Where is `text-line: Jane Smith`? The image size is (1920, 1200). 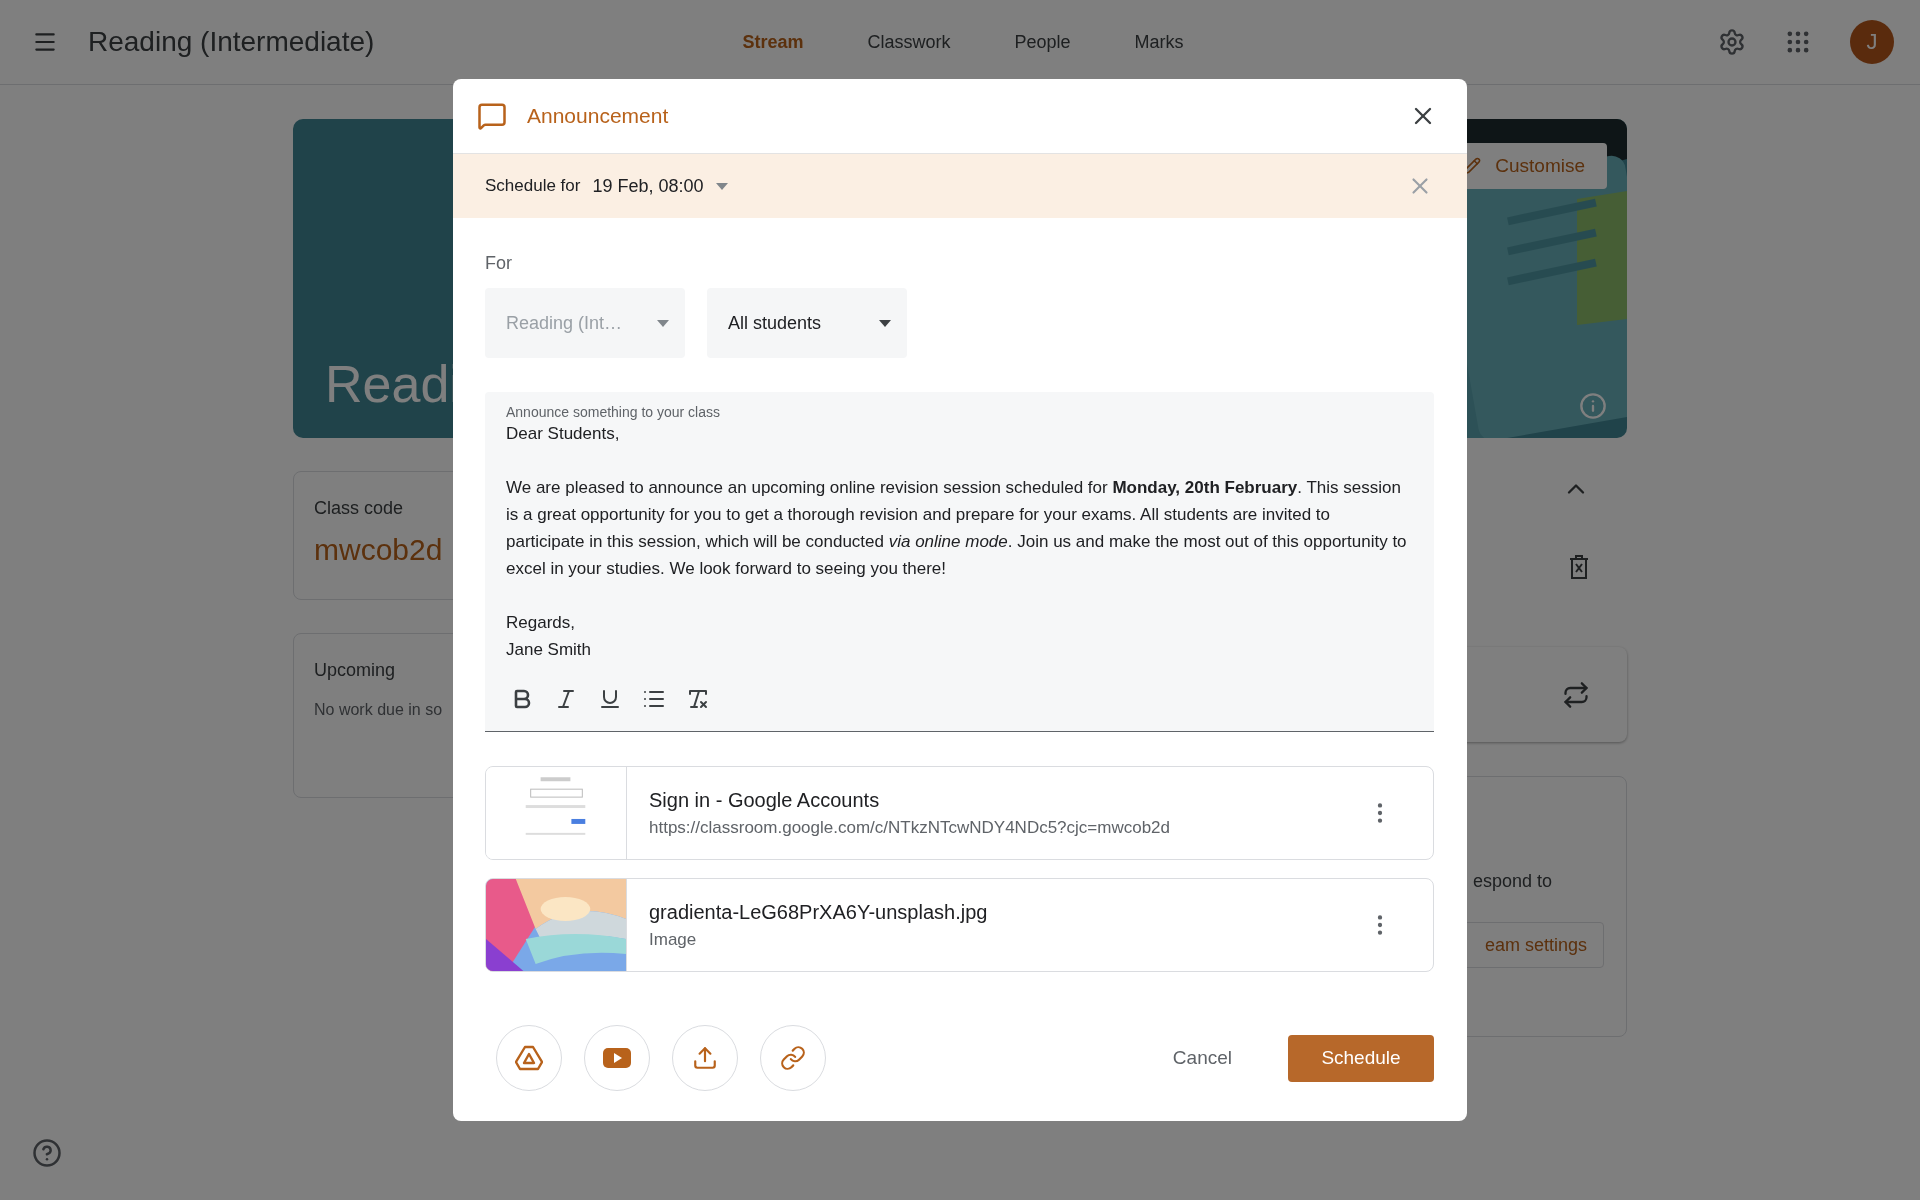 text-line: Jane Smith is located at coordinates (549, 650).